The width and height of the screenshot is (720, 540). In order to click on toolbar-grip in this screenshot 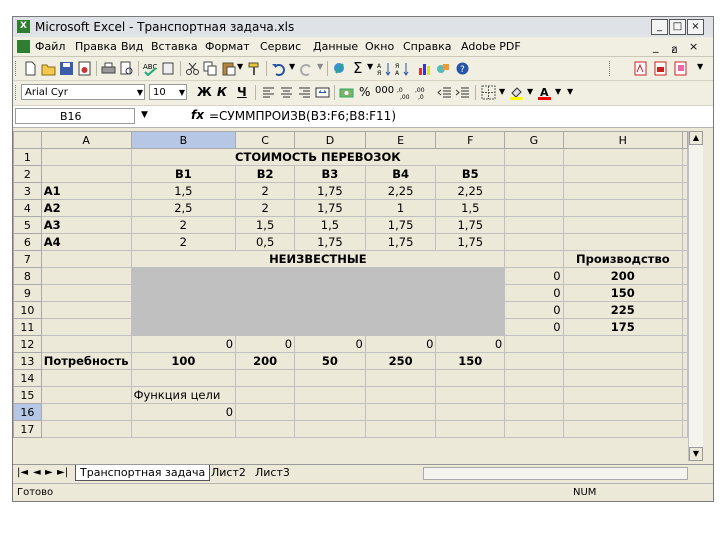, I will do `click(17, 68)`.